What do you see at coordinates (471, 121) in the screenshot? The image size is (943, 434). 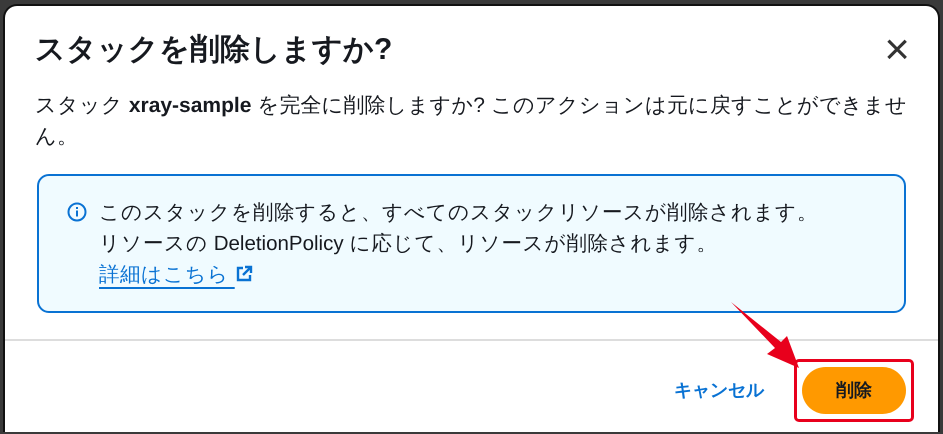 I see `confirmation-message: スタック xray-sample を完全に削除しますか? このアクションは元に戻すことができません。` at bounding box center [471, 121].